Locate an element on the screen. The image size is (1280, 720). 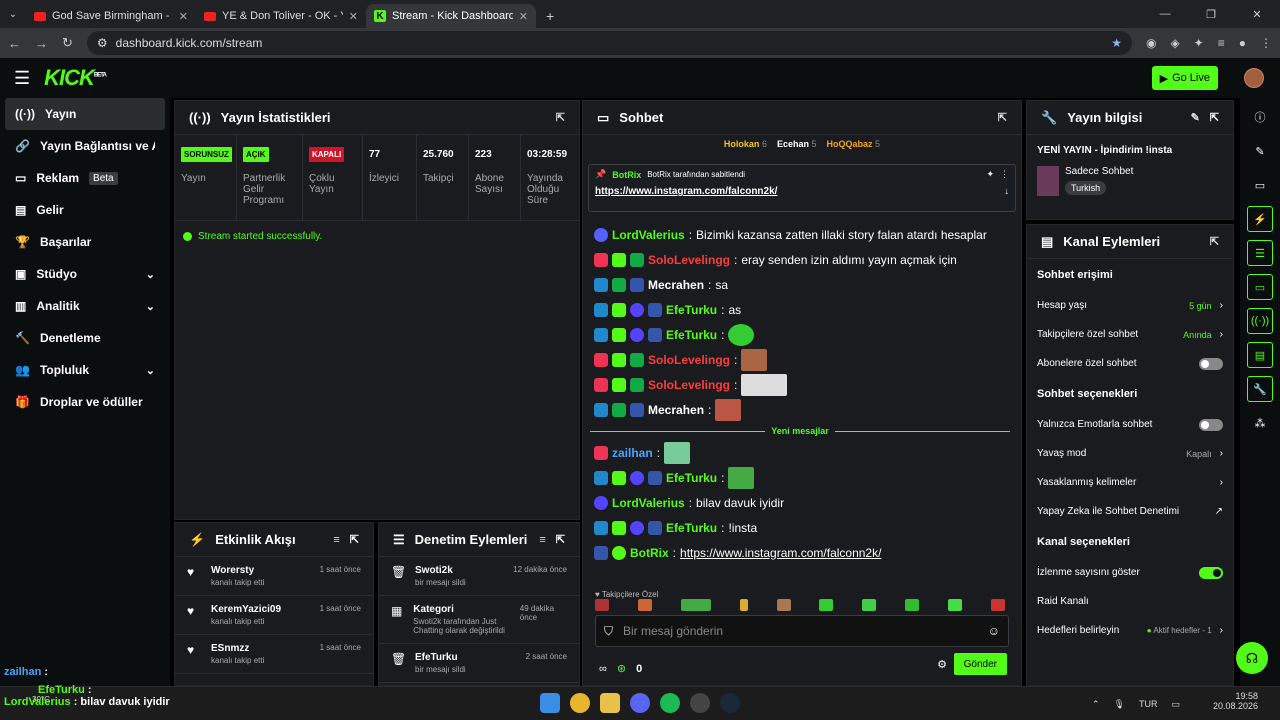
followers-only-setting: Takipçilere özel sohbet Anında › is located at coordinates (1130, 334).